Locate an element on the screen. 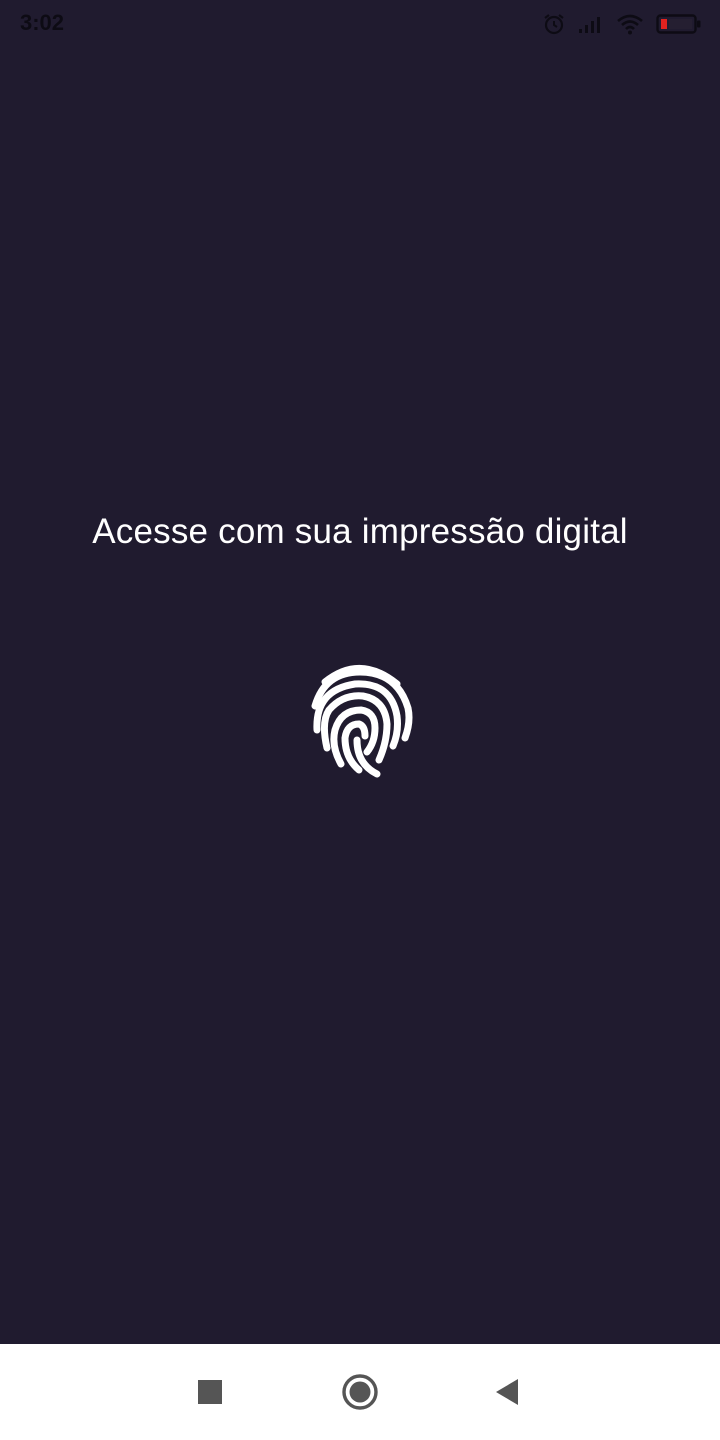 This screenshot has height=1440, width=720. battery-icon is located at coordinates (679, 24).